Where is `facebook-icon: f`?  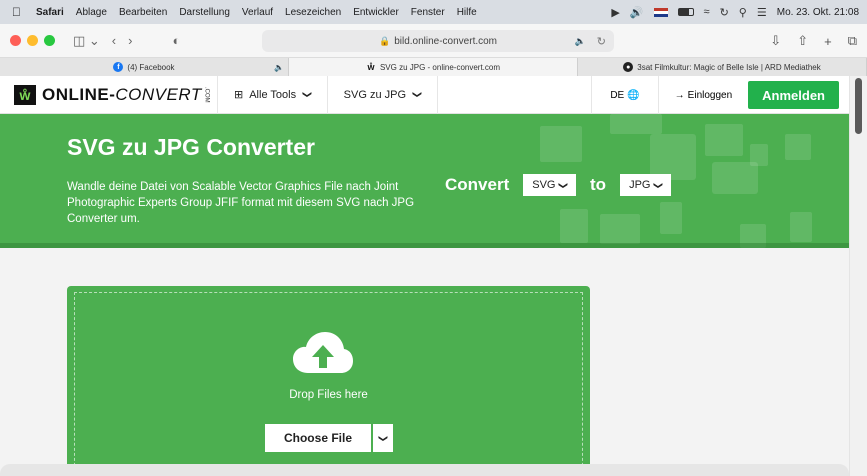 facebook-icon: f is located at coordinates (118, 67).